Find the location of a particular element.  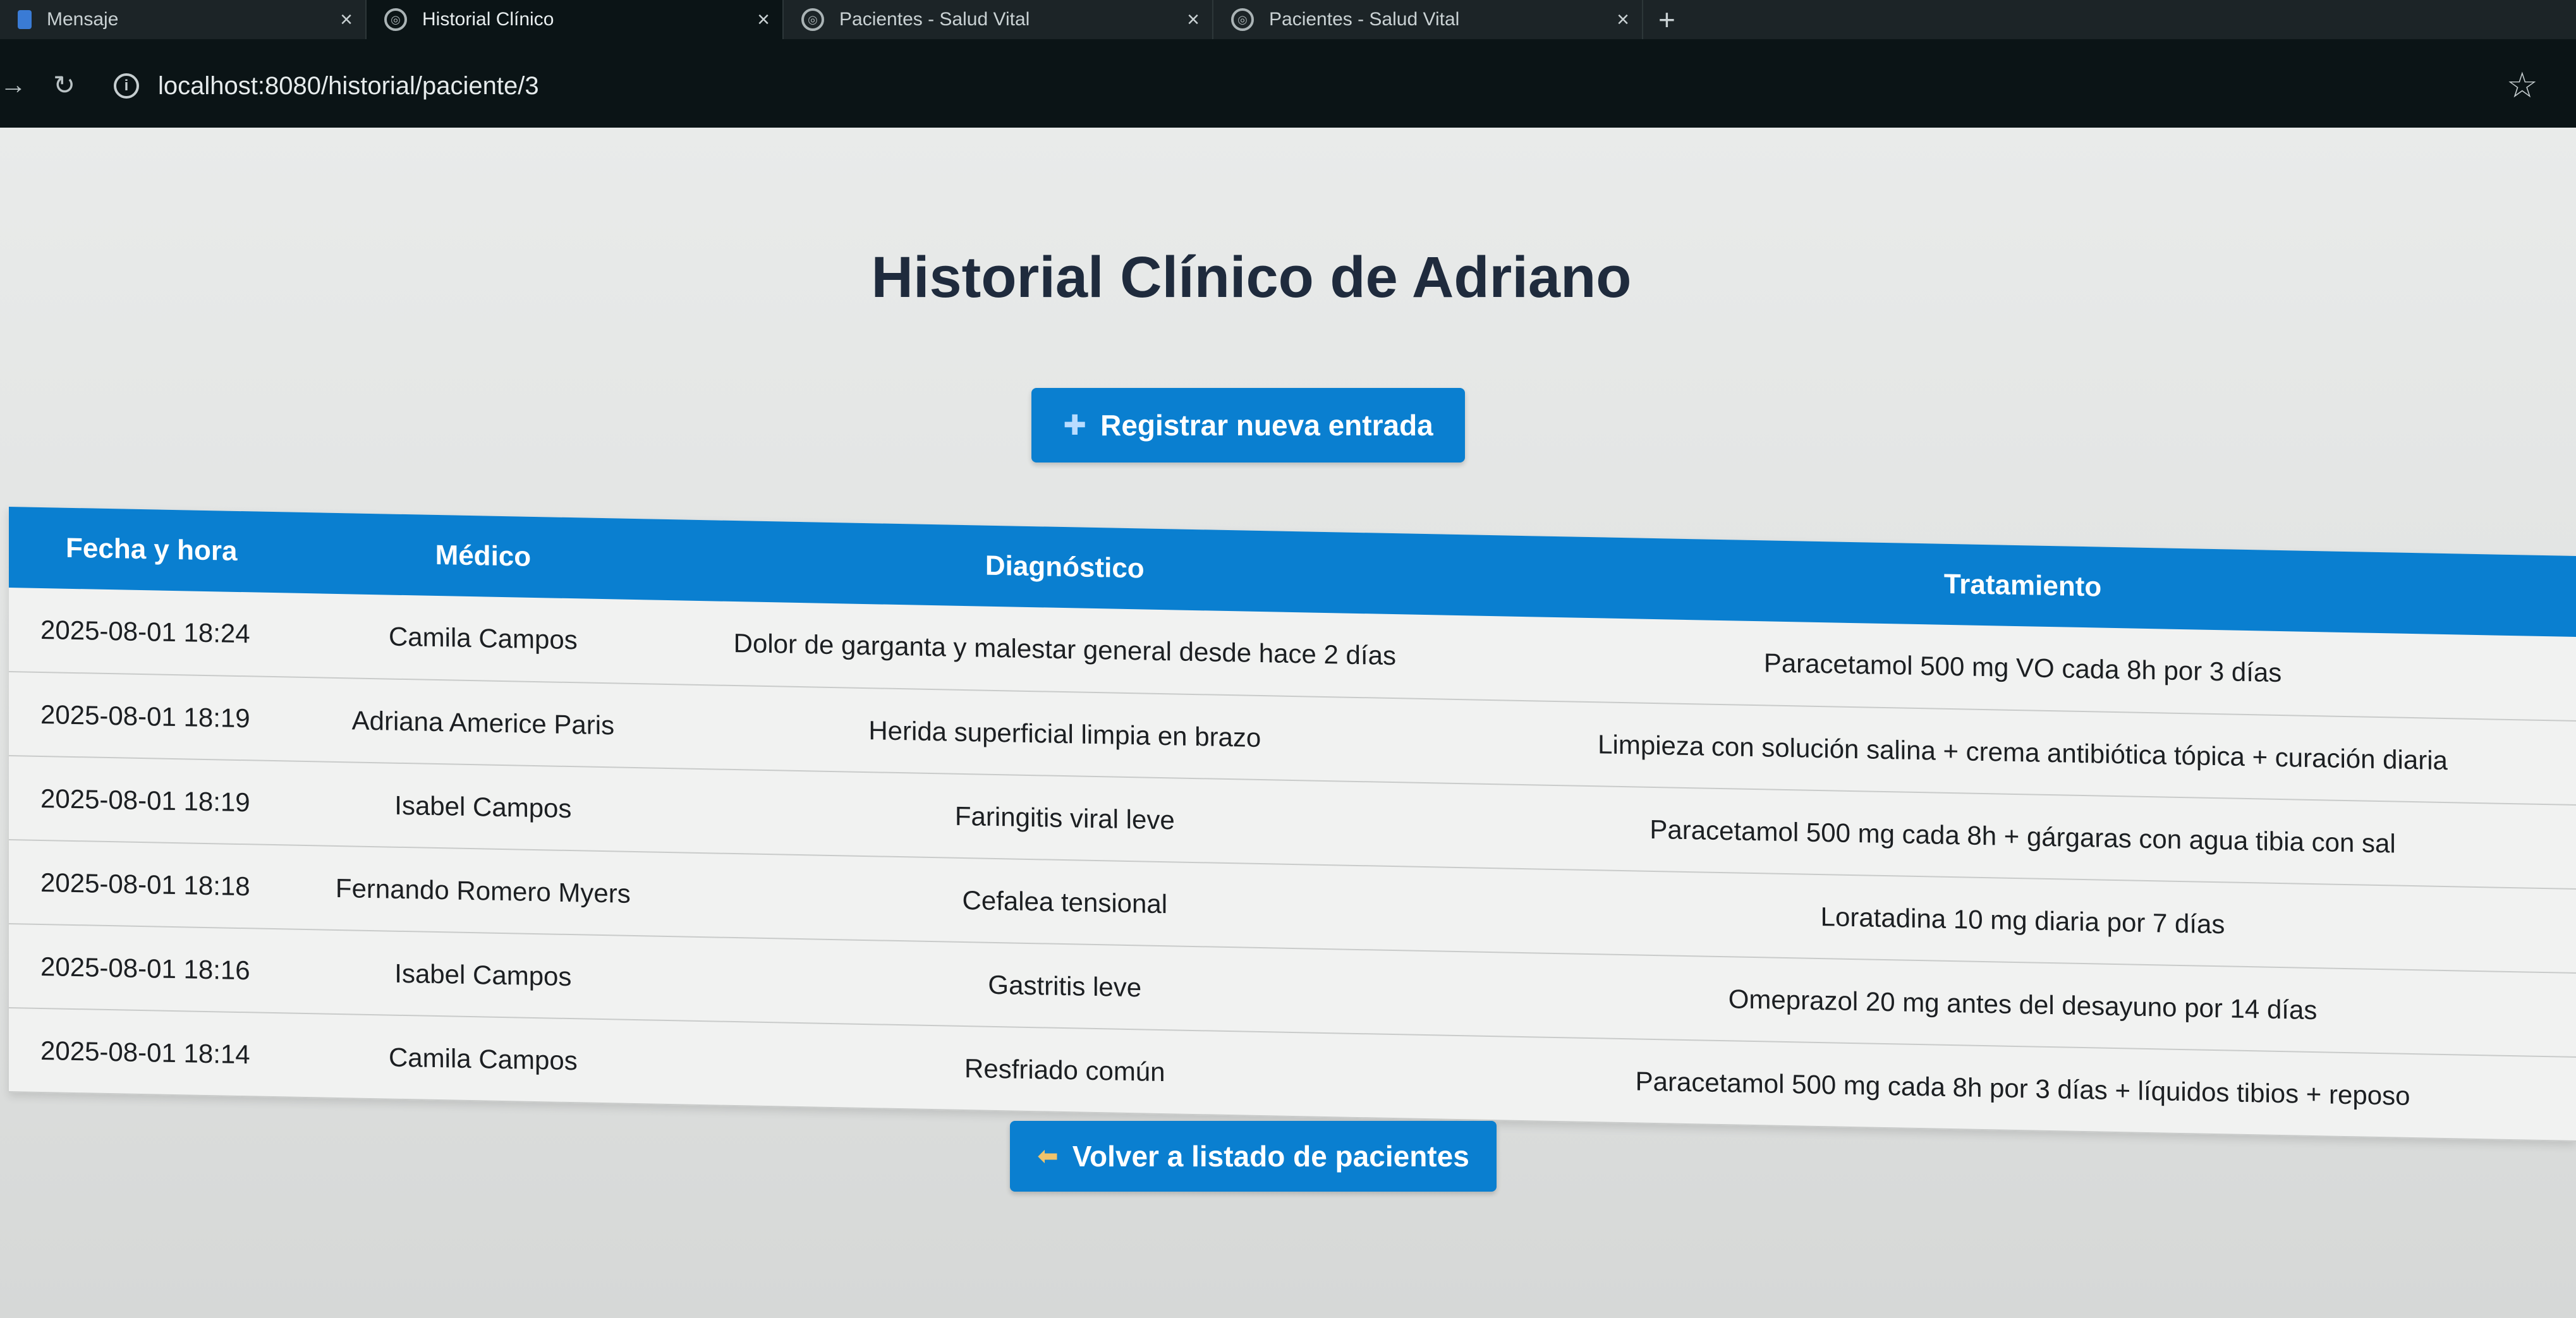

new-entry-label: Registrar nueva entrada is located at coordinates (1266, 425).